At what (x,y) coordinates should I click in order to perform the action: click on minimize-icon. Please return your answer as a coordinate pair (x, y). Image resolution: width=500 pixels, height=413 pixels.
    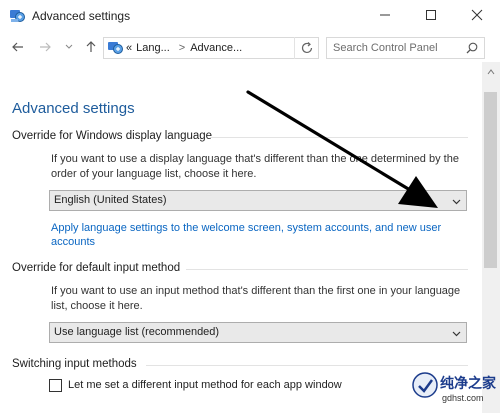
    Looking at the image, I should click on (385, 15).